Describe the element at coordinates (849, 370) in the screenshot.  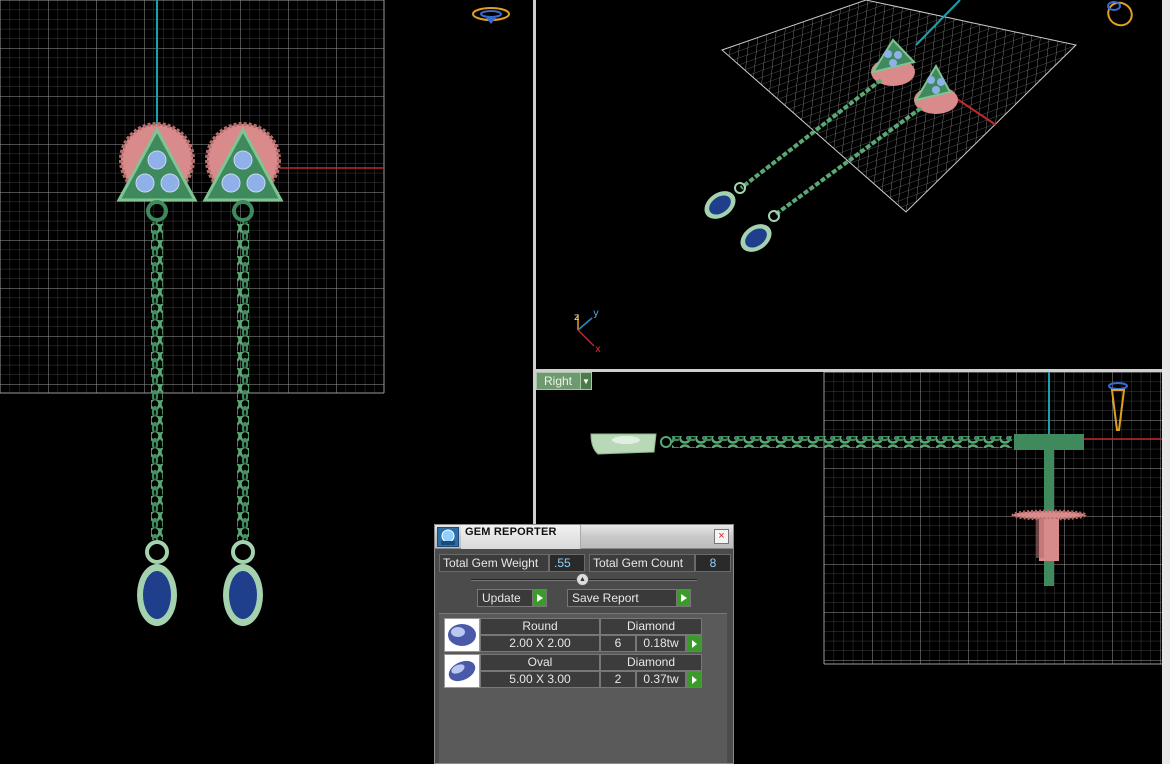
I see `viewport-splitter-horizontal` at that location.